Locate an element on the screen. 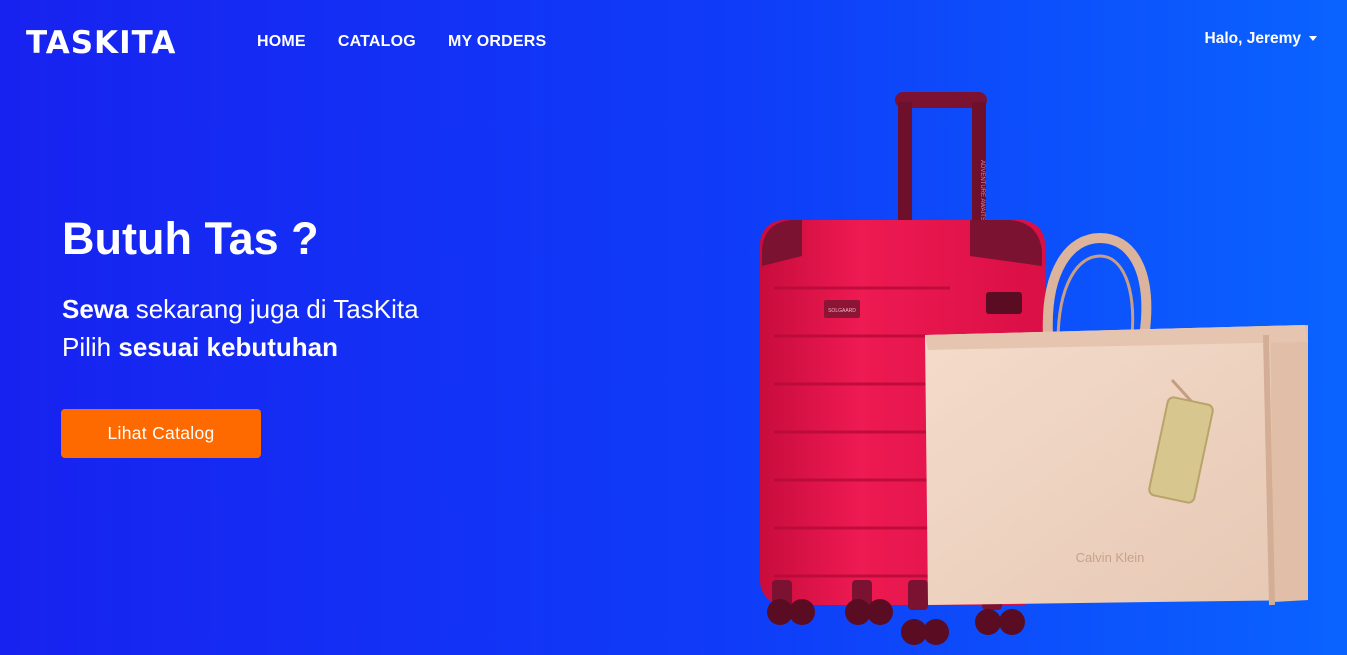 The image size is (1347, 655). hero-subtitle-text-1: sekarang juga di TasKita is located at coordinates (273, 309).